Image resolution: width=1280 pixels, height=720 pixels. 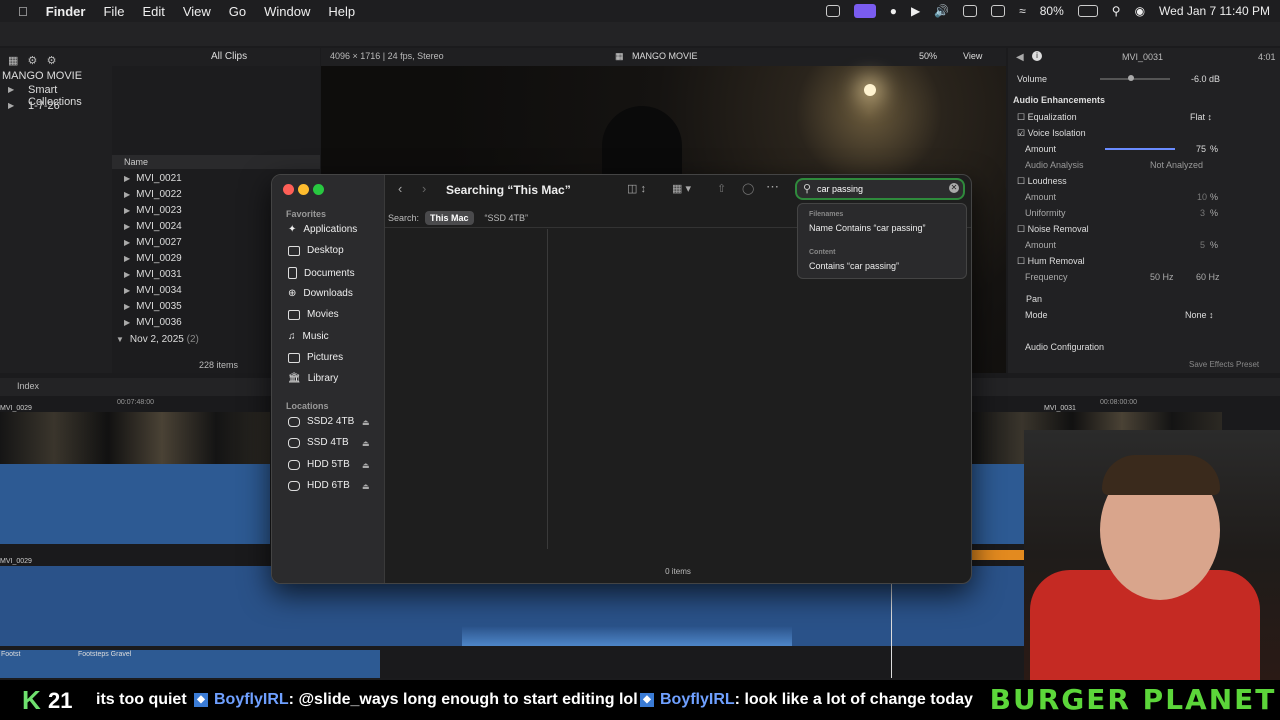 I want to click on control-center-icon, so click(x=864, y=11).